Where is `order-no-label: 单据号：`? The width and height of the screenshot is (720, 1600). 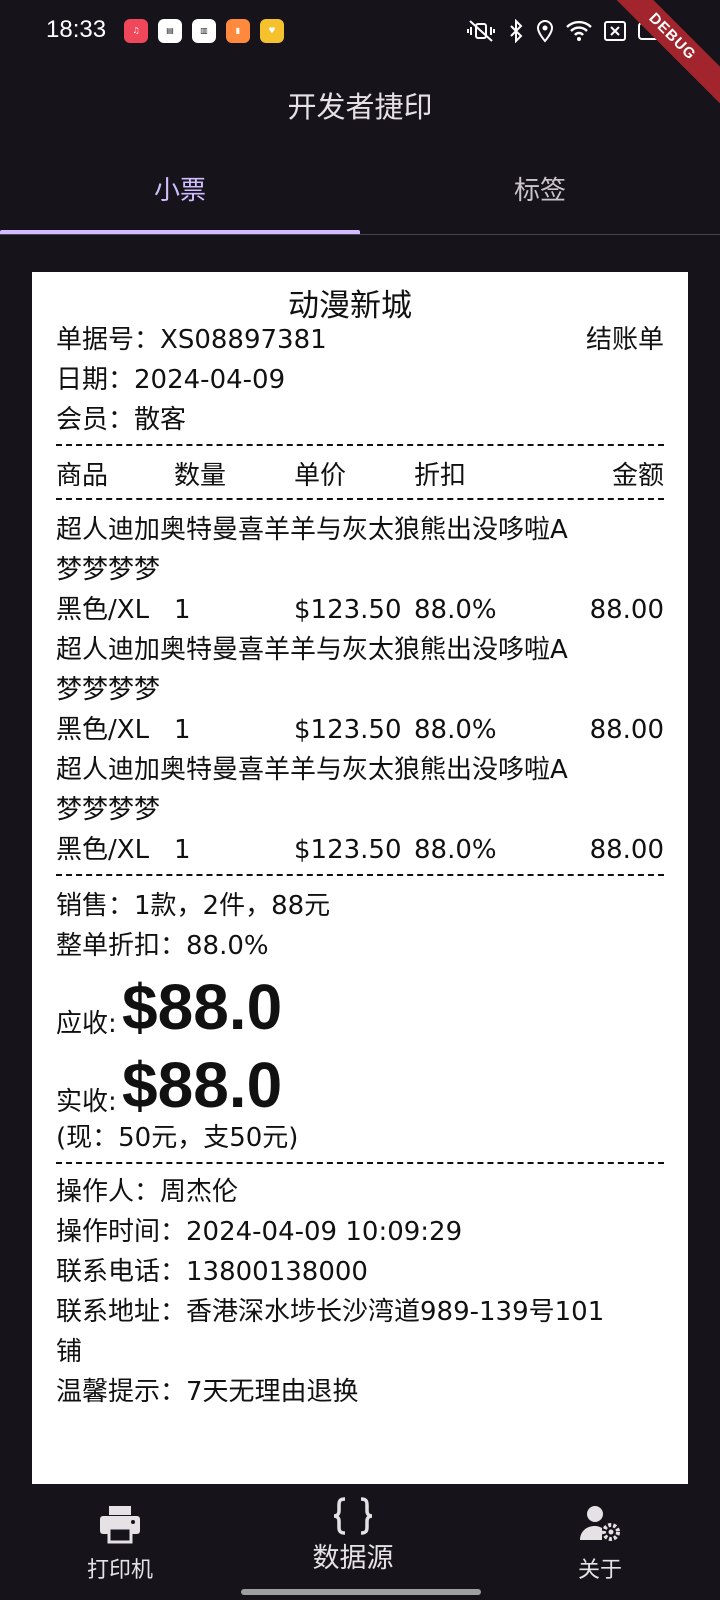
order-no-label: 单据号： is located at coordinates (108, 340).